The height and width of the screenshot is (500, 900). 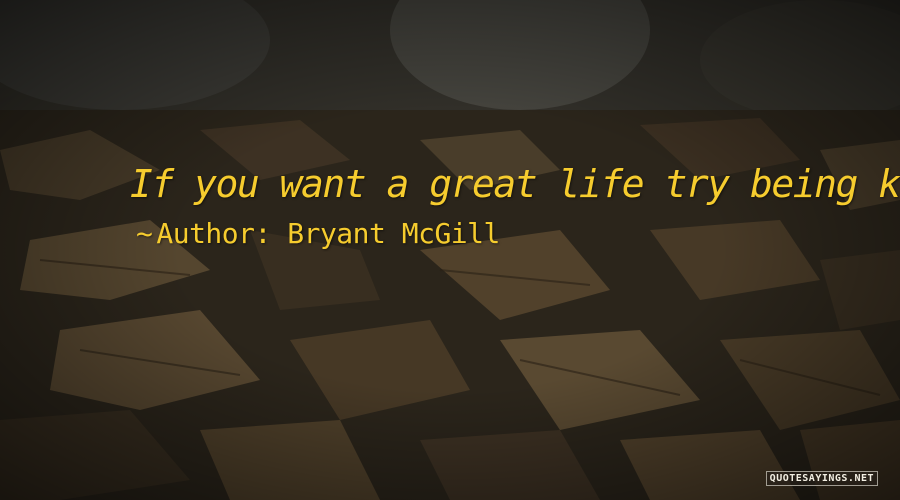 What do you see at coordinates (144, 233) in the screenshot?
I see `author-prefix: ~` at bounding box center [144, 233].